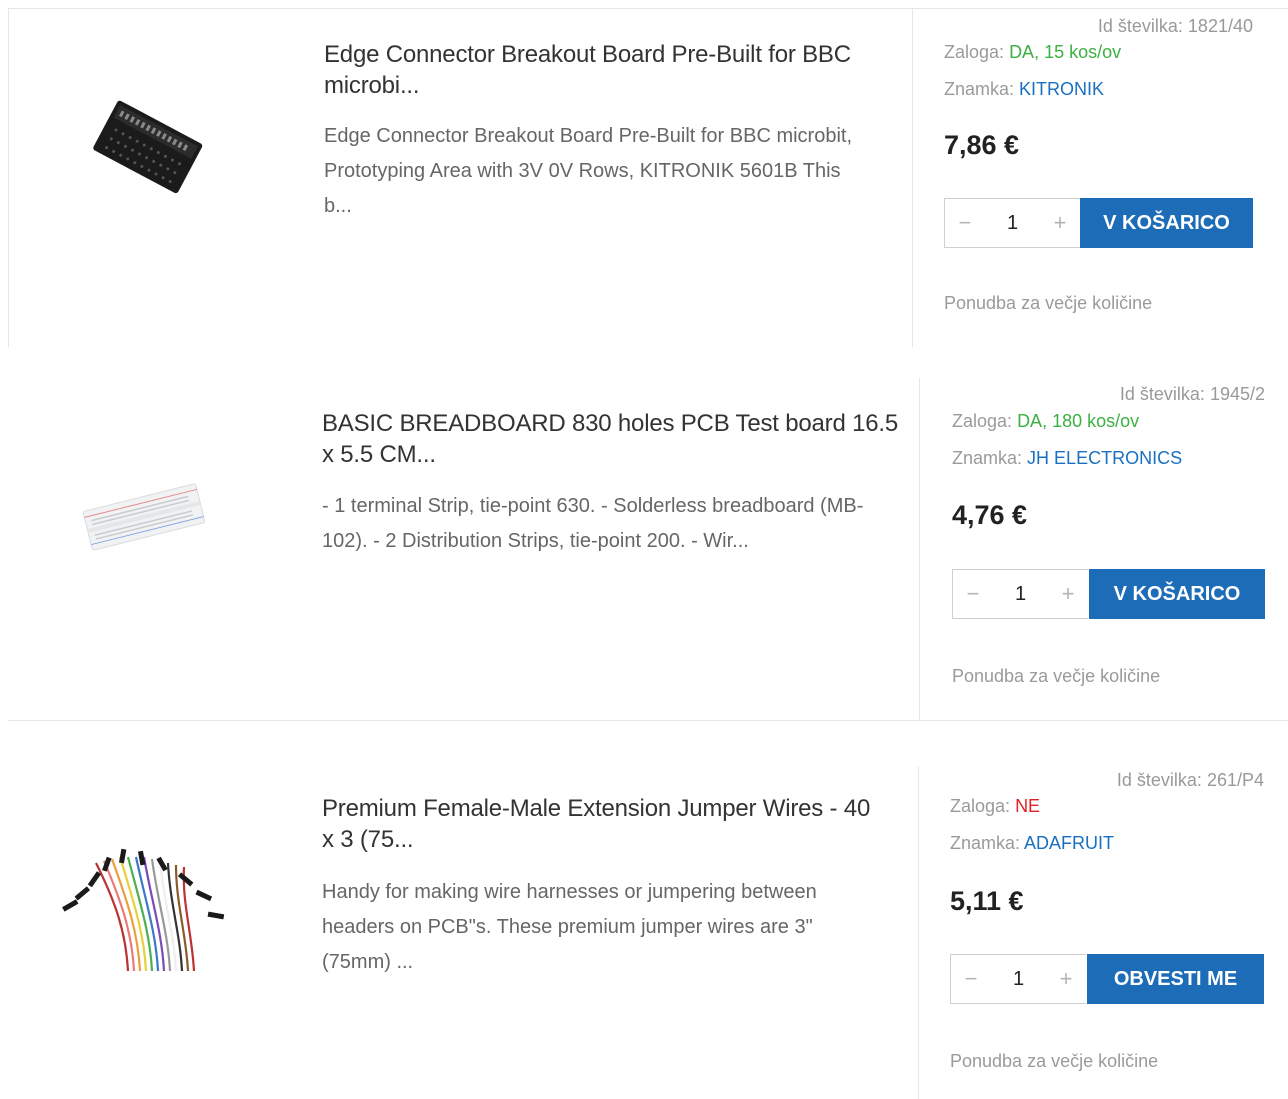 Image resolution: width=1288 pixels, height=1099 pixels. Describe the element at coordinates (143, 910) in the screenshot. I see `jumper-wires-image` at that location.